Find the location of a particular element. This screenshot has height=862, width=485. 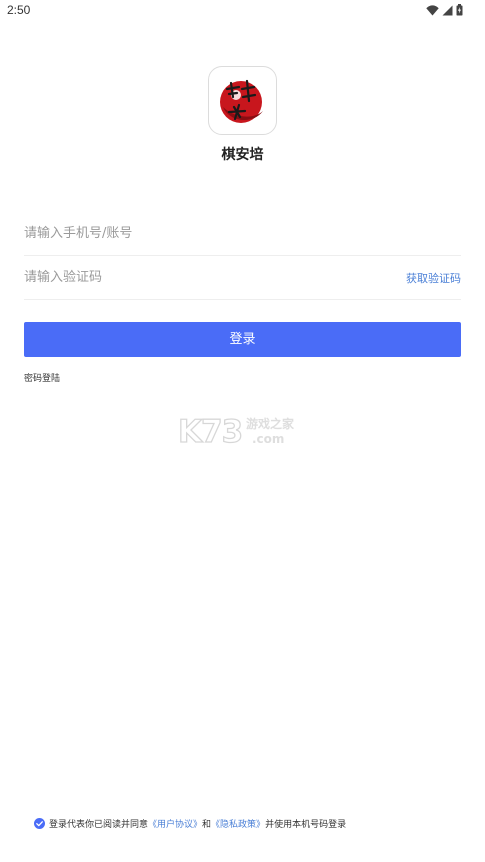

check-circle-icon is located at coordinates (39, 823).